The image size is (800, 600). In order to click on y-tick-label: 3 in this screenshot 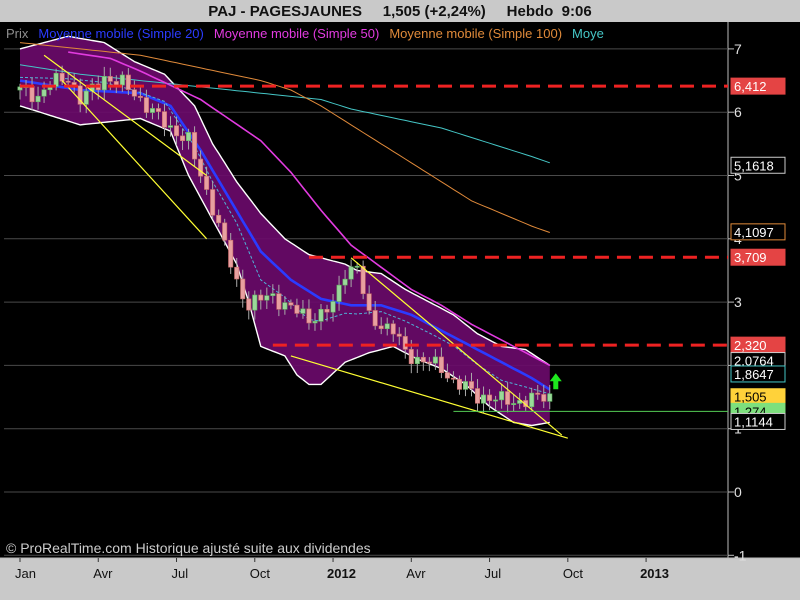, I will do `click(738, 302)`.